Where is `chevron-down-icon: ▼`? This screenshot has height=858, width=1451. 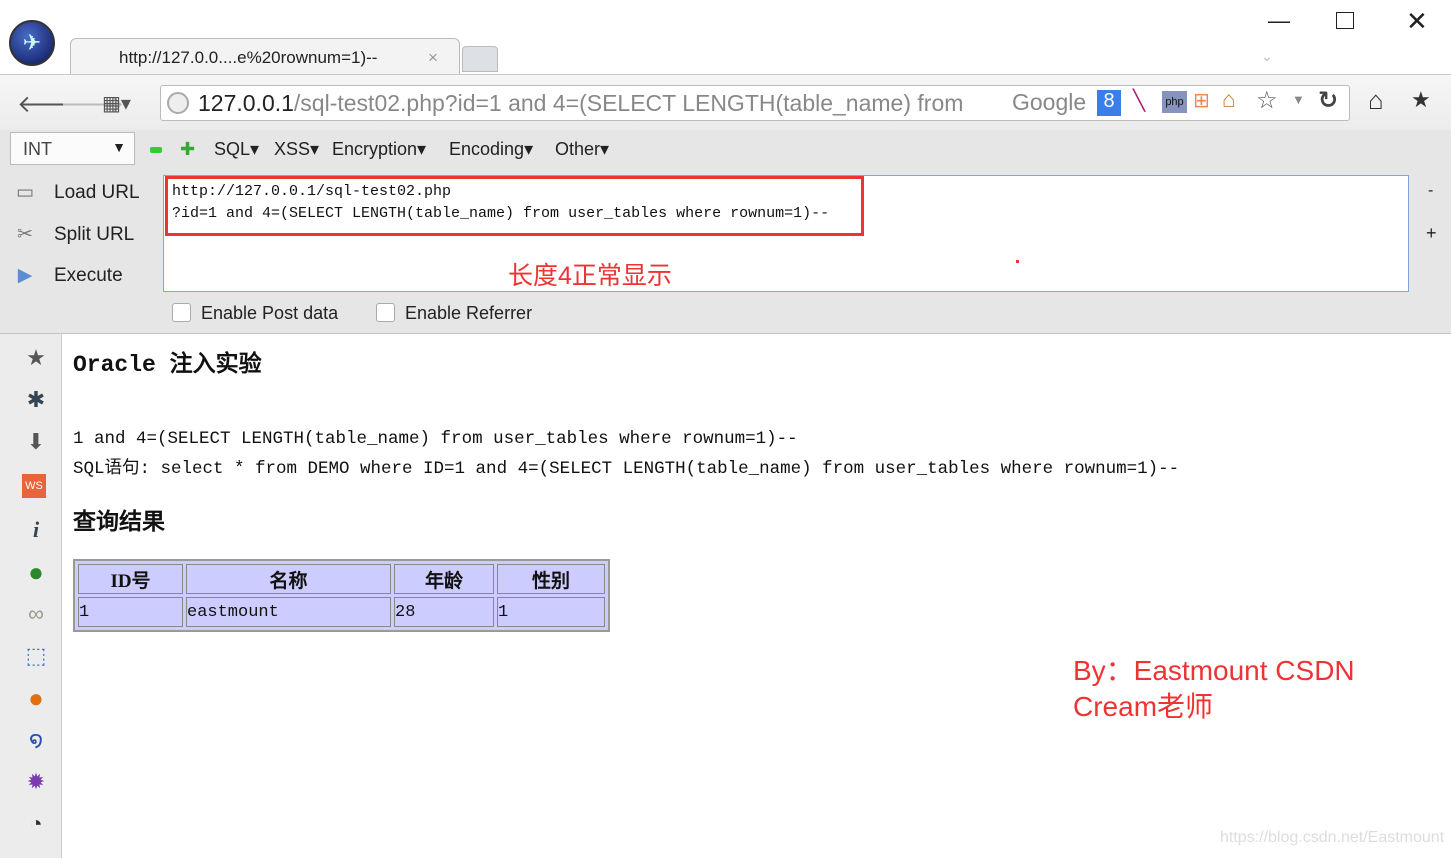 chevron-down-icon: ▼ is located at coordinates (119, 147).